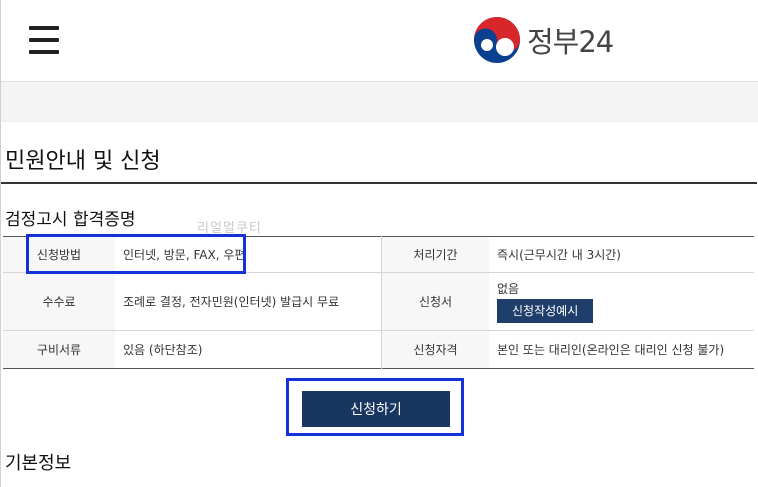  I want to click on table-label: 수수료, so click(59, 301).